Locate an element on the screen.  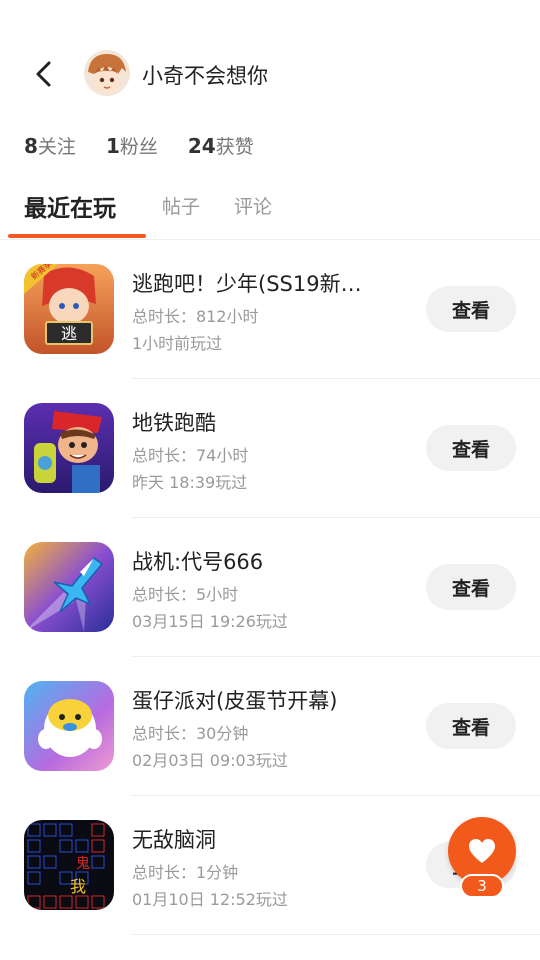
tab-active-indicator is located at coordinates (77, 236).